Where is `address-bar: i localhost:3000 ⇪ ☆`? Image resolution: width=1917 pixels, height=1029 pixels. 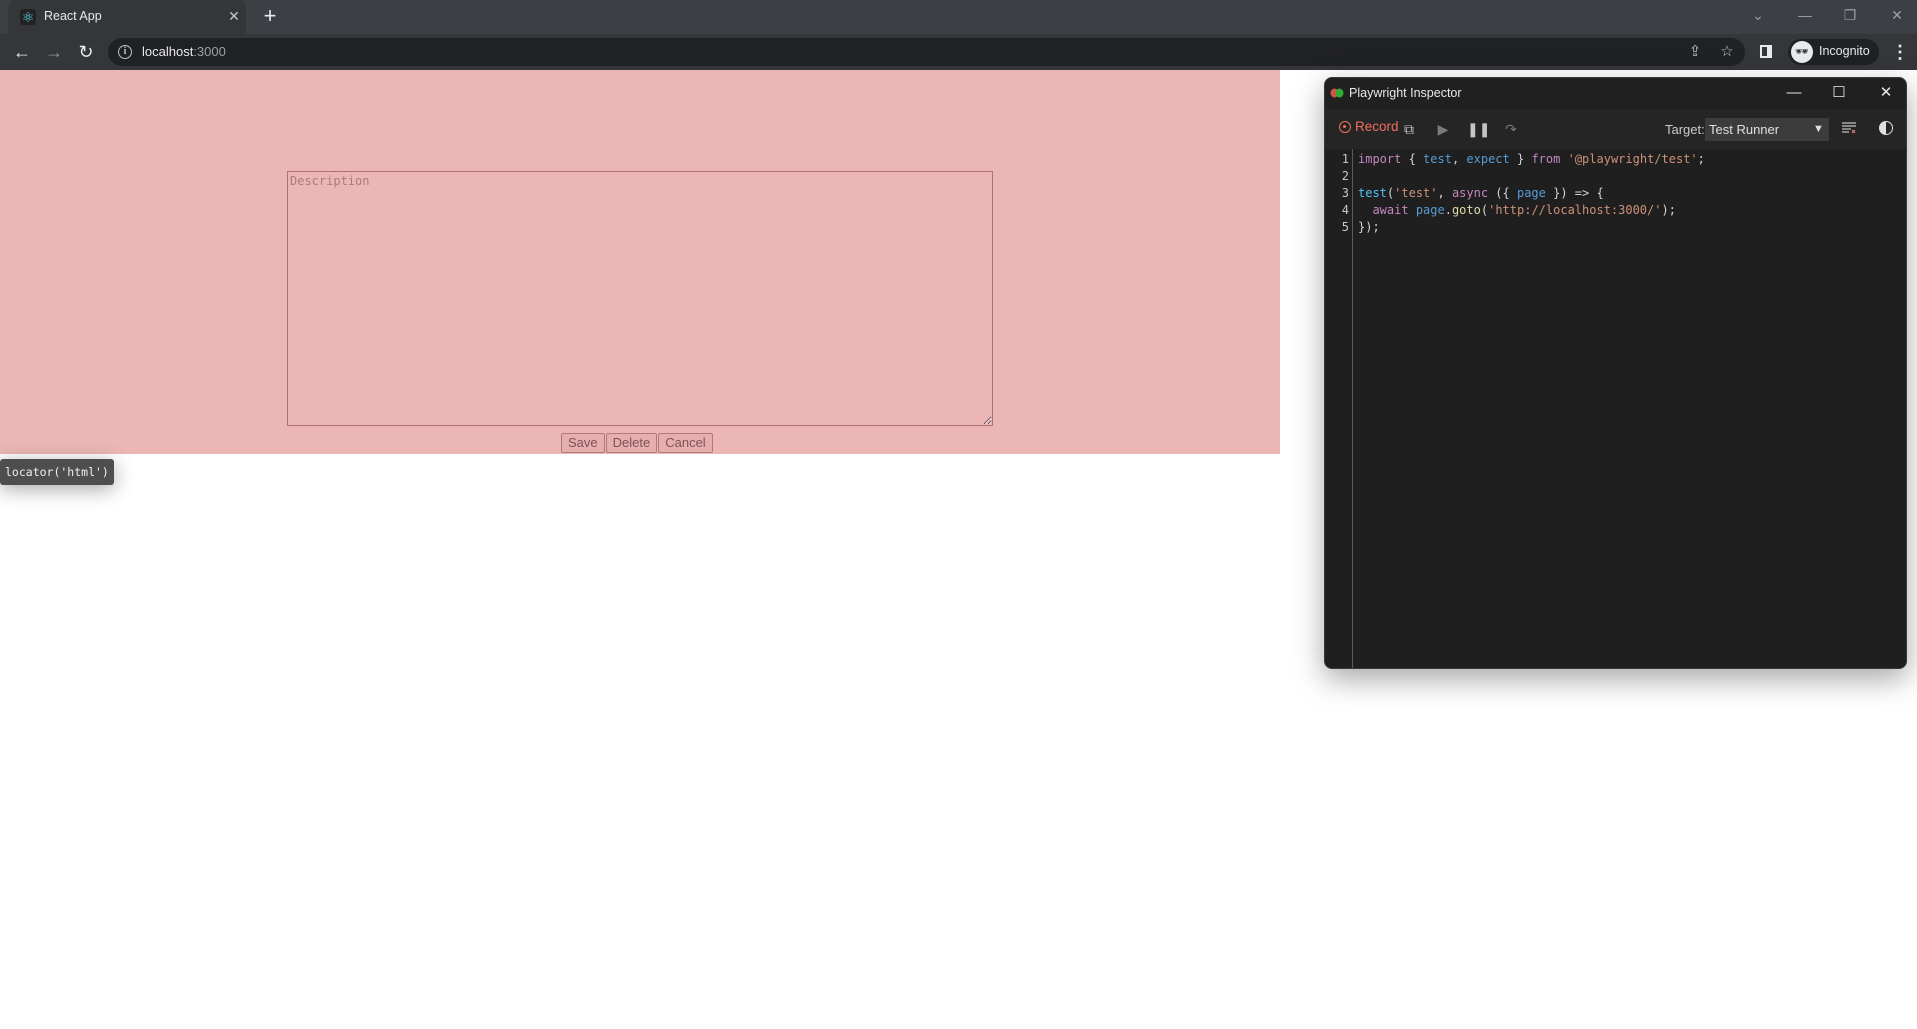
address-bar: i localhost:3000 ⇪ ☆ is located at coordinates (926, 52).